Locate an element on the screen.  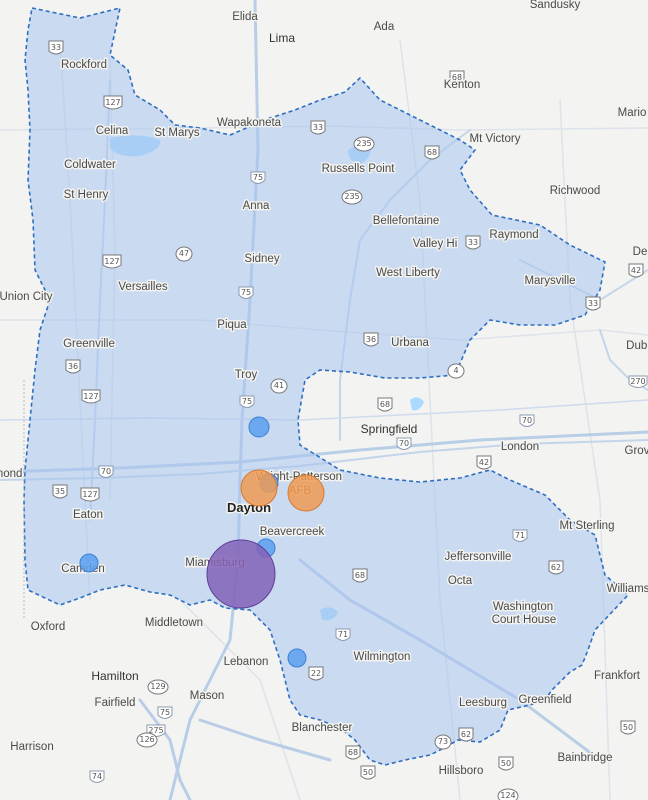
marker-camden is located at coordinates (89, 563).